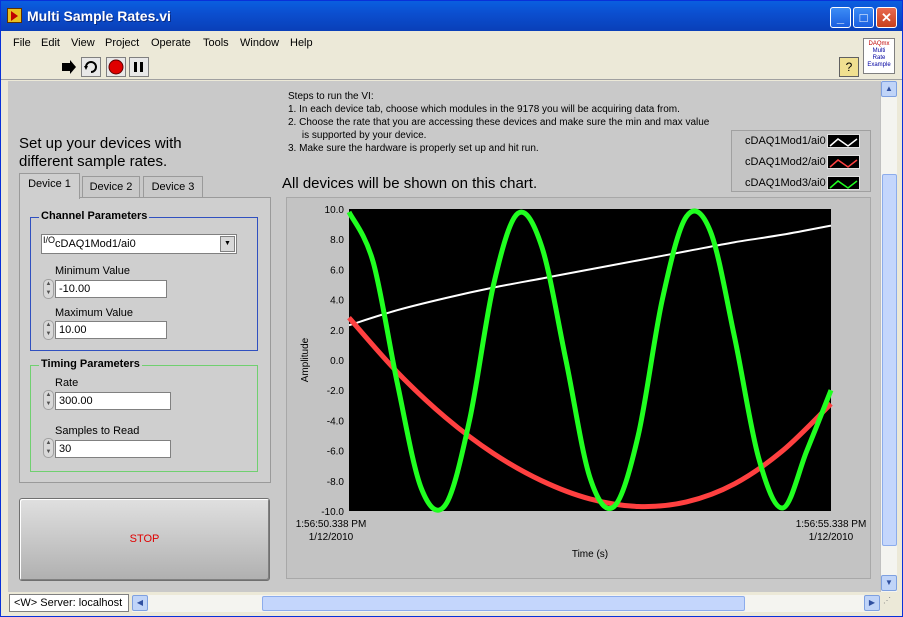 This screenshot has height=617, width=903. What do you see at coordinates (336, 391) in the screenshot?
I see `y-tick-label: -2.0` at bounding box center [336, 391].